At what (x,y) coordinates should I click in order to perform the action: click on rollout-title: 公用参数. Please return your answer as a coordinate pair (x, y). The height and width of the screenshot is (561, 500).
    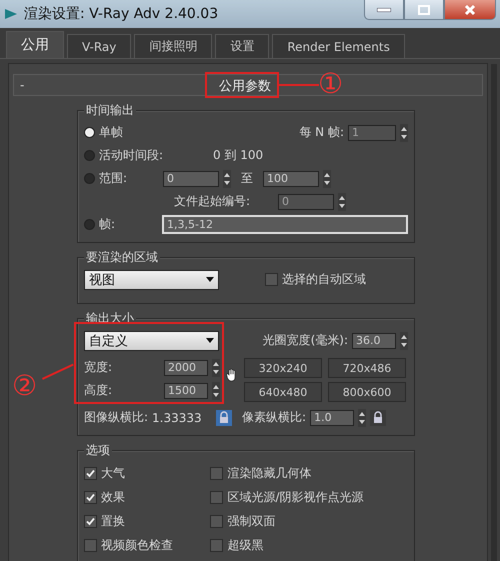
    Looking at the image, I should click on (245, 86).